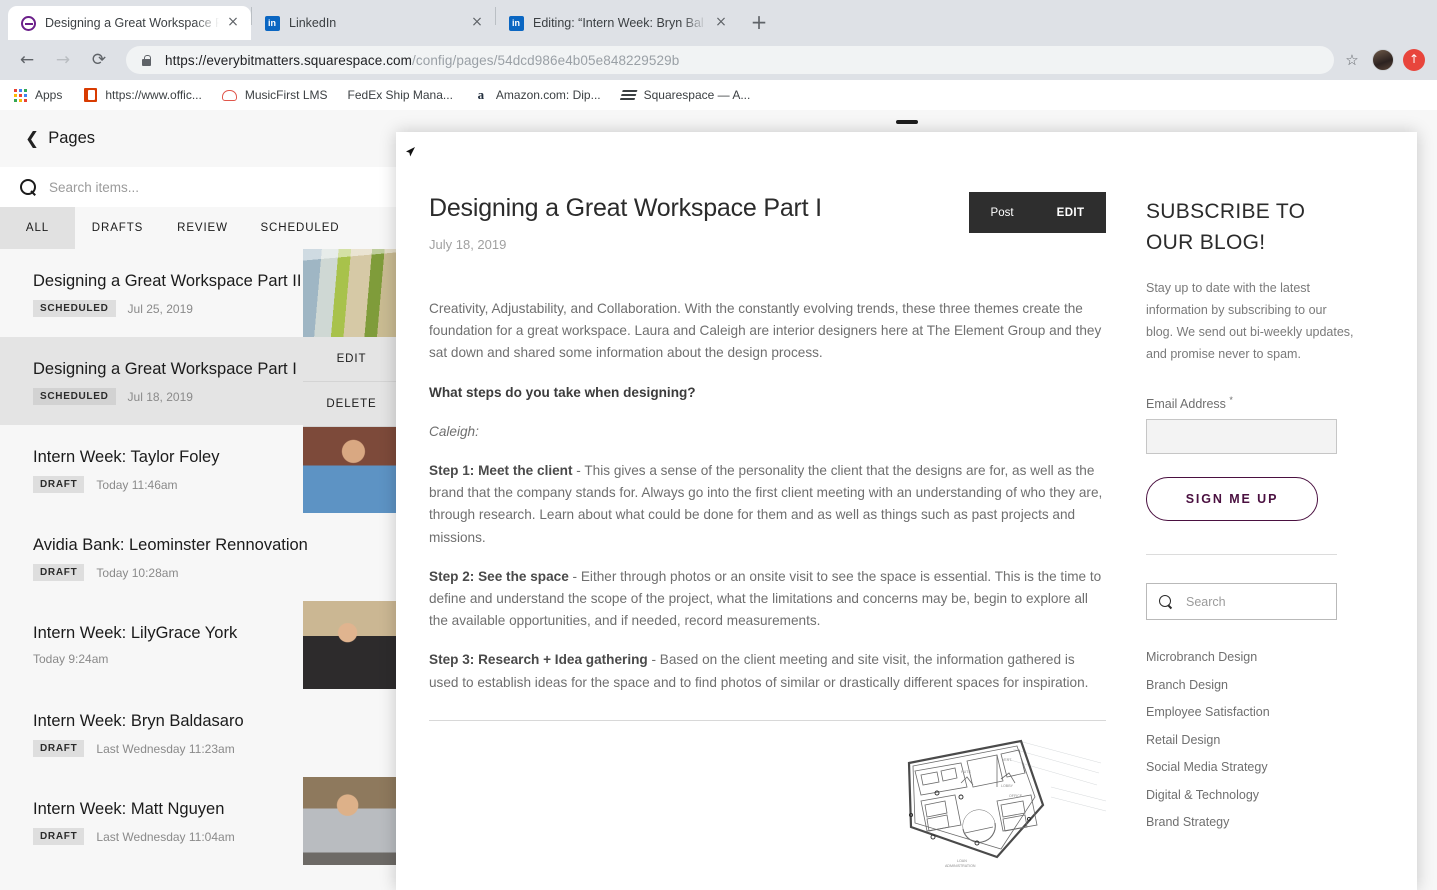 Image resolution: width=1437 pixels, height=890 pixels. What do you see at coordinates (1251, 767) in the screenshot?
I see `category-link: Social Media Strategy` at bounding box center [1251, 767].